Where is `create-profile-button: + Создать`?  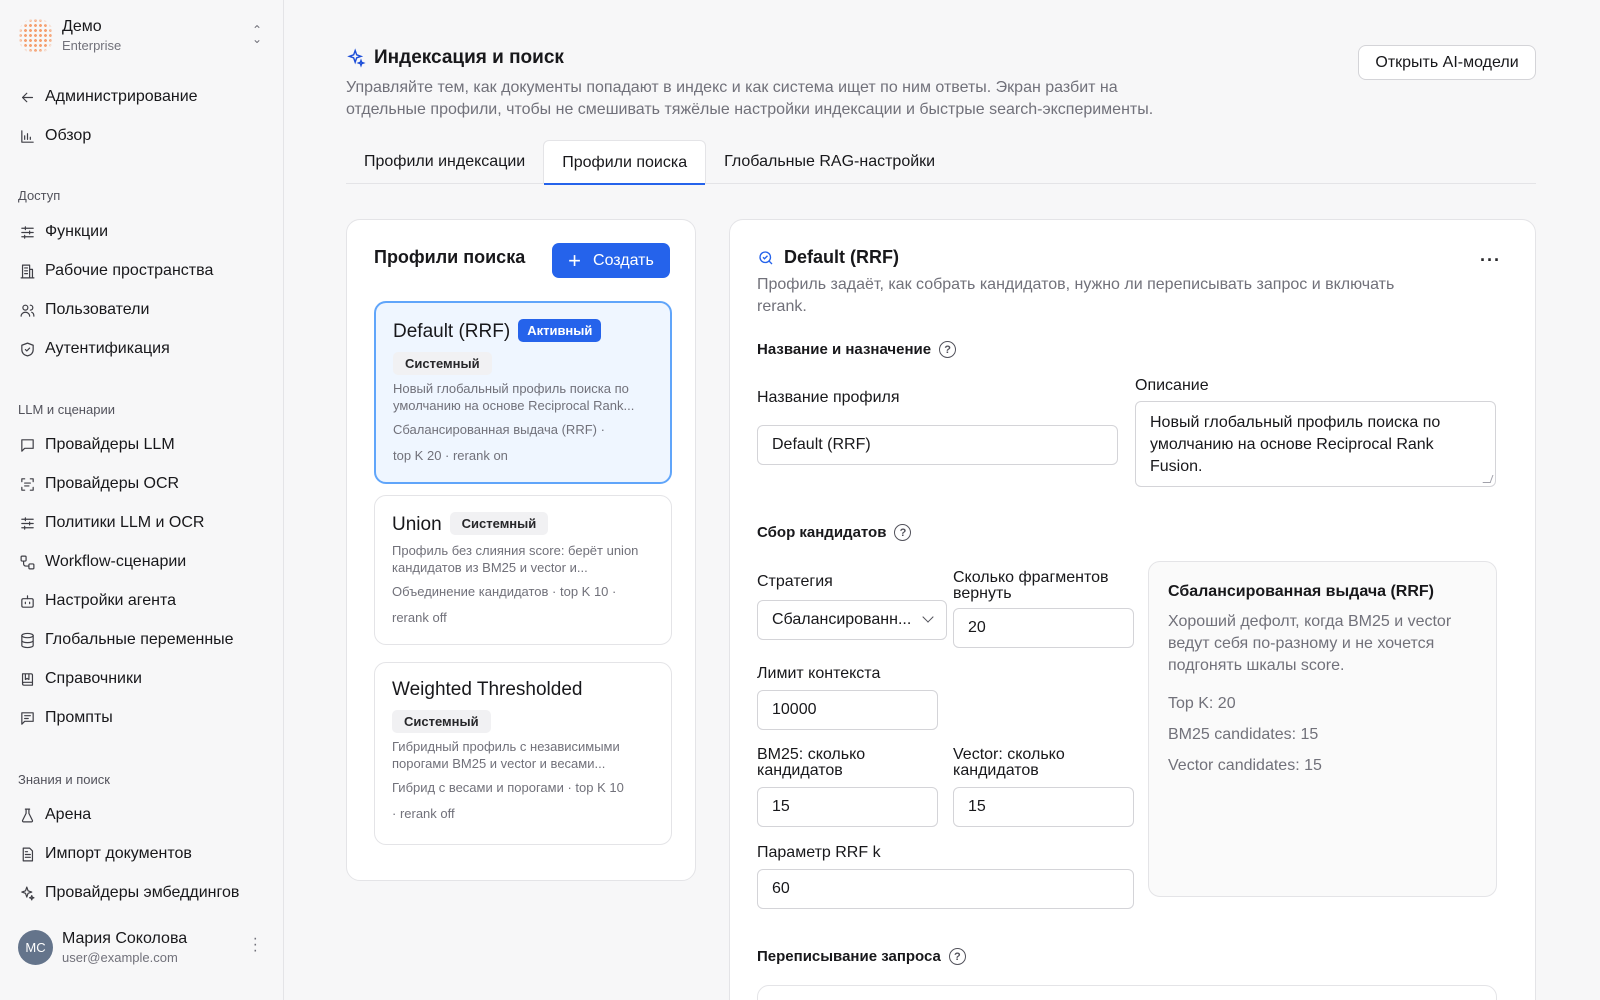 create-profile-button: + Создать is located at coordinates (611, 260).